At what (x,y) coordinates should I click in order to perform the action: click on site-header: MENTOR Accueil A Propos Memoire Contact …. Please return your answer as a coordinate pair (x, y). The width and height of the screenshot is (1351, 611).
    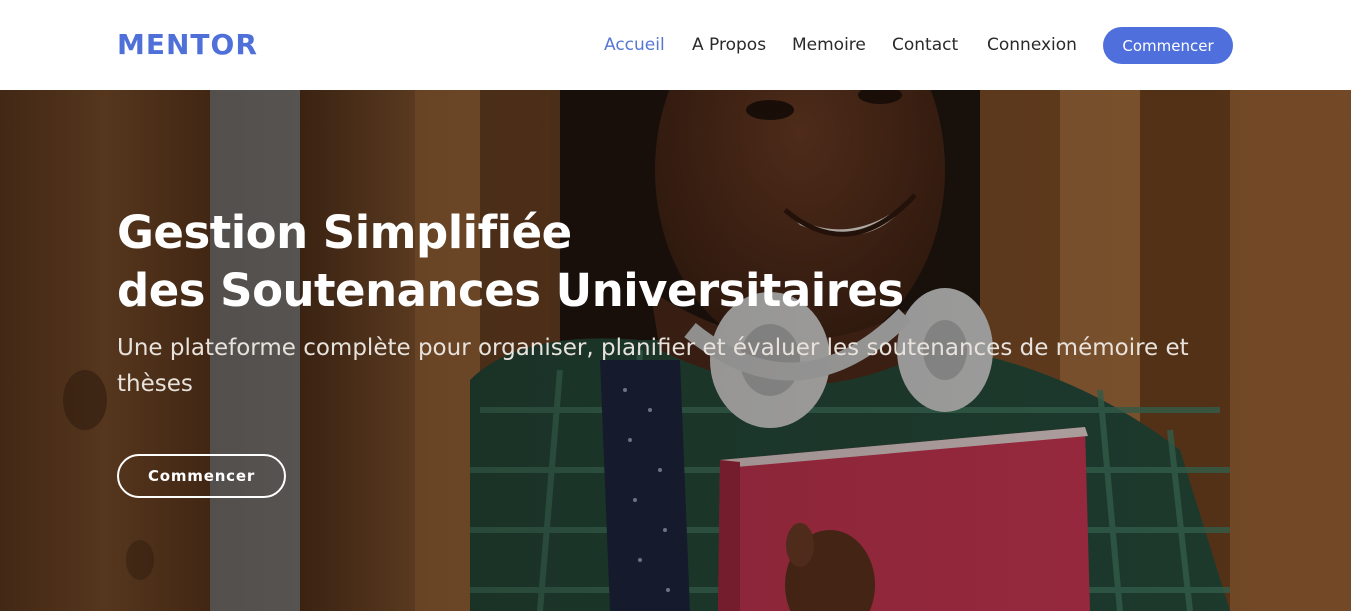
    Looking at the image, I should click on (675, 45).